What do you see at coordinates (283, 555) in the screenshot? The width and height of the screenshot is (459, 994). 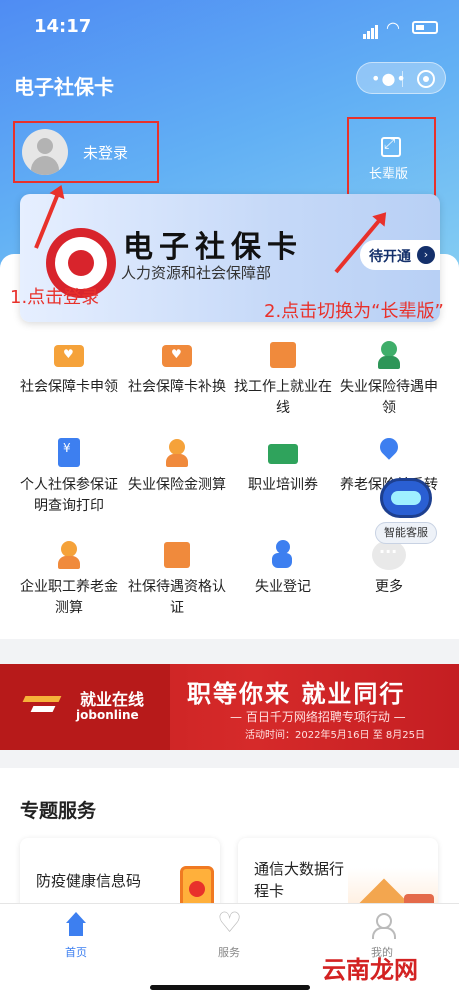 I see `register-icon` at bounding box center [283, 555].